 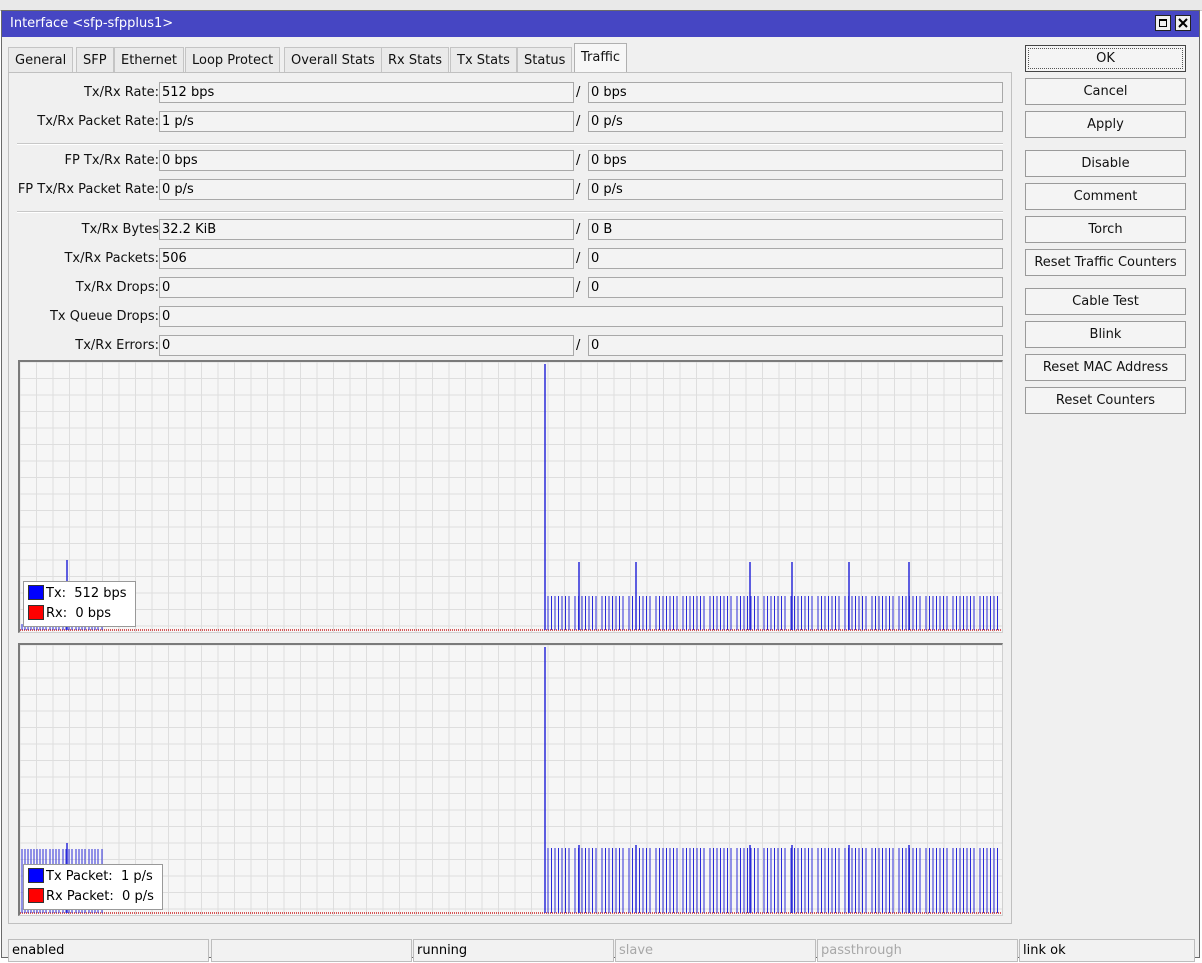 I want to click on rx-packet-color-swatch, so click(x=36, y=895).